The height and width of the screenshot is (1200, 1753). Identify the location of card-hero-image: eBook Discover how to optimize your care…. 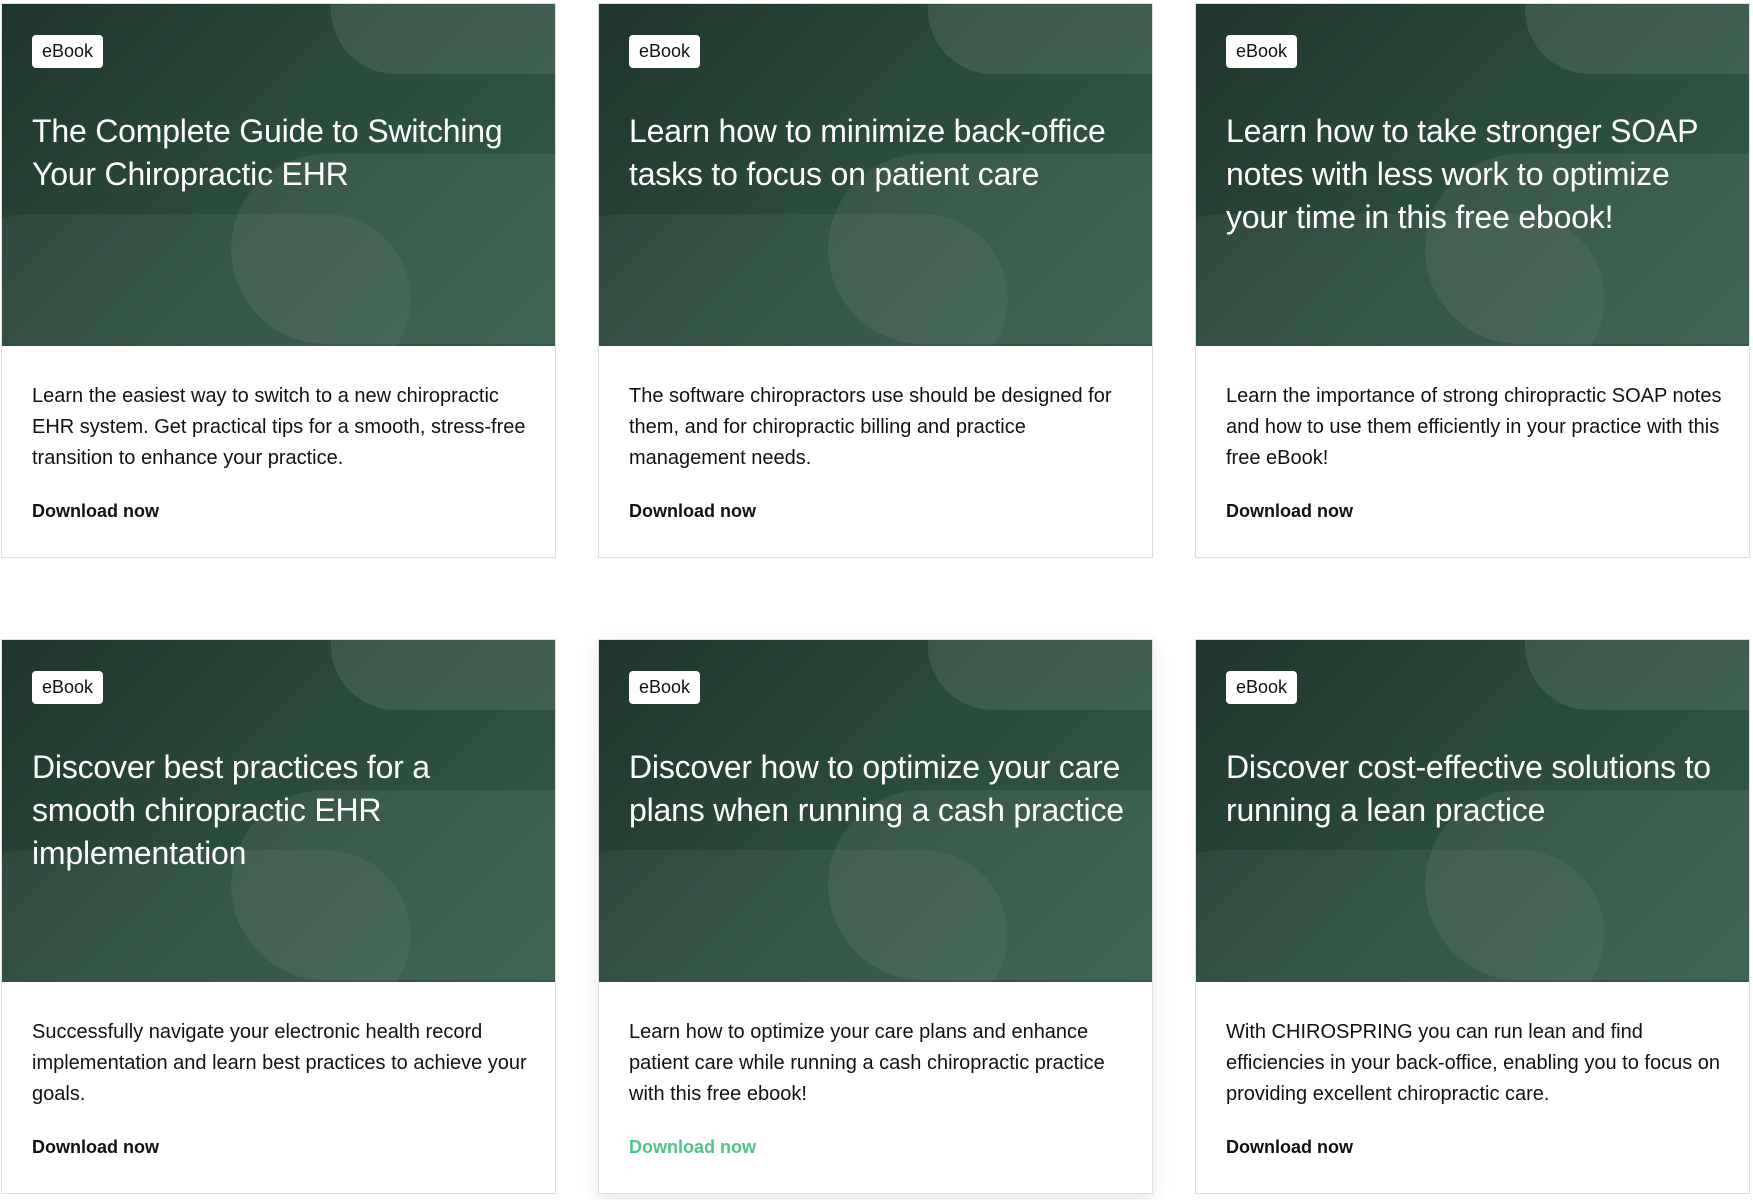
(875, 811).